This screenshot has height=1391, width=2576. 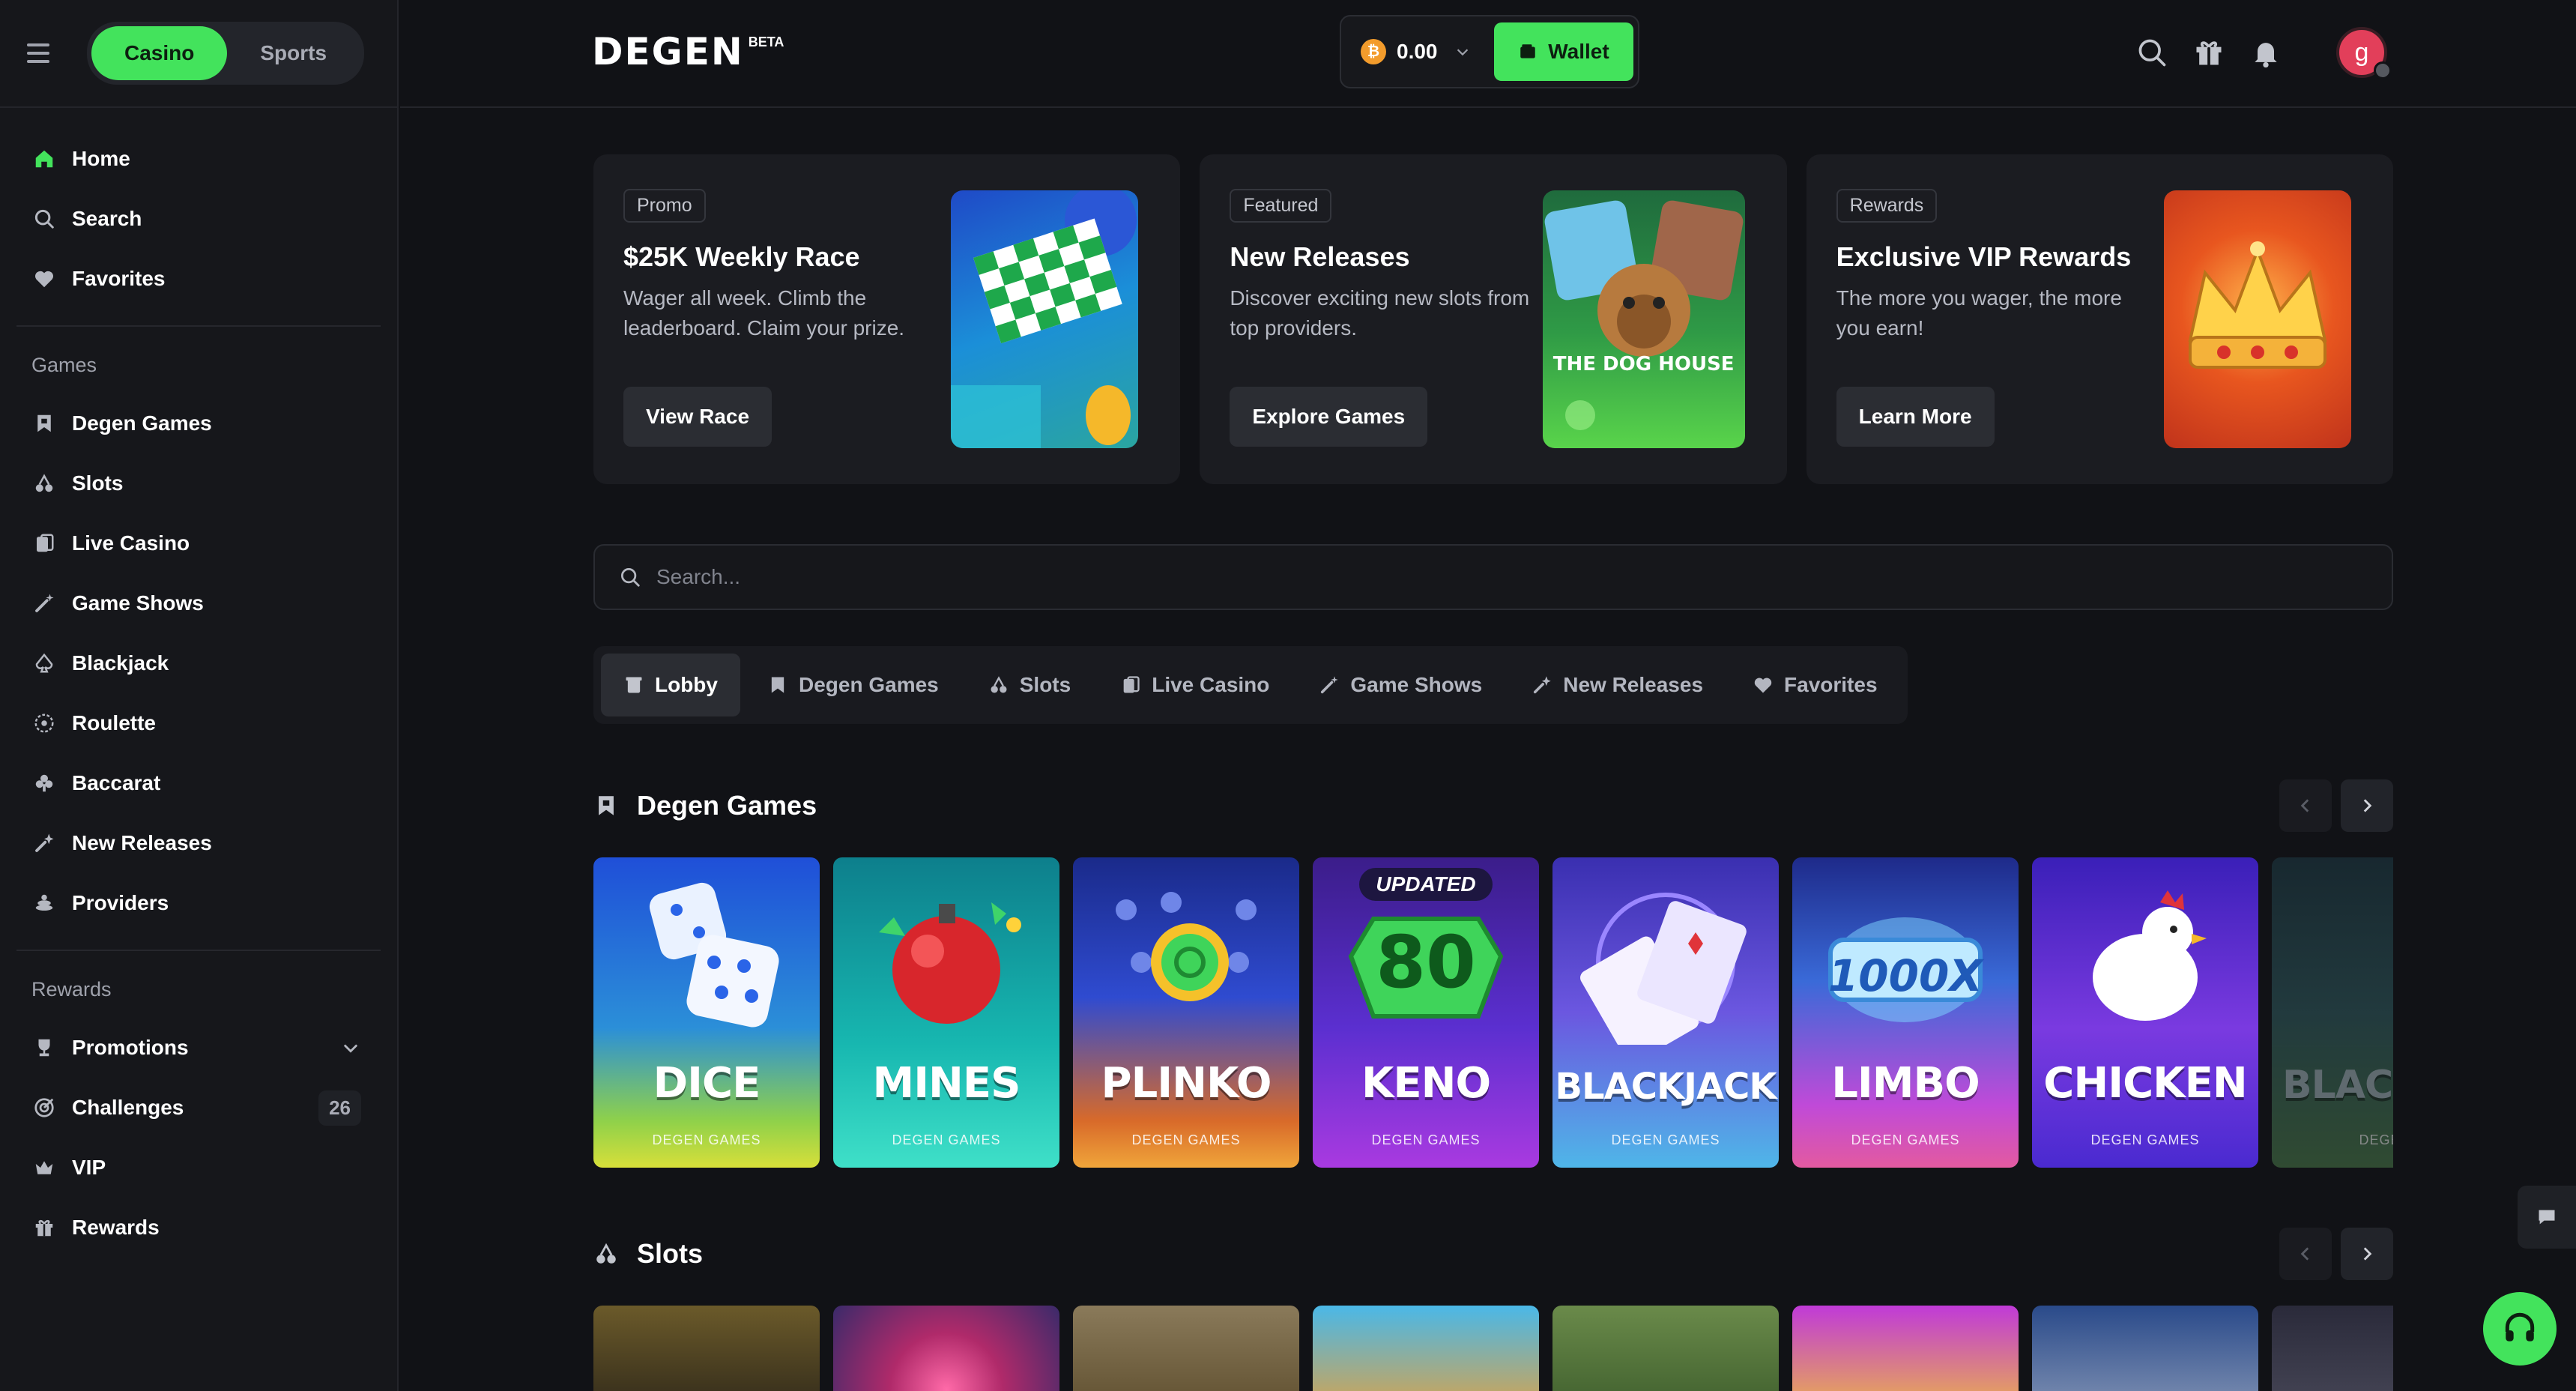 What do you see at coordinates (1045, 684) in the screenshot?
I see `tab-label: Slots` at bounding box center [1045, 684].